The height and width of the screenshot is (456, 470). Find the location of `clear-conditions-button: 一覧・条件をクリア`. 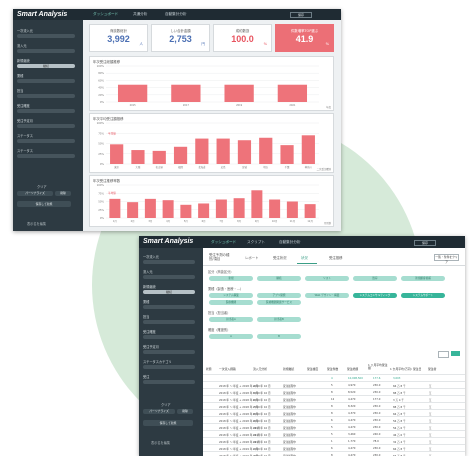

clear-conditions-button: 一覧・条件をクリア is located at coordinates (446, 259).